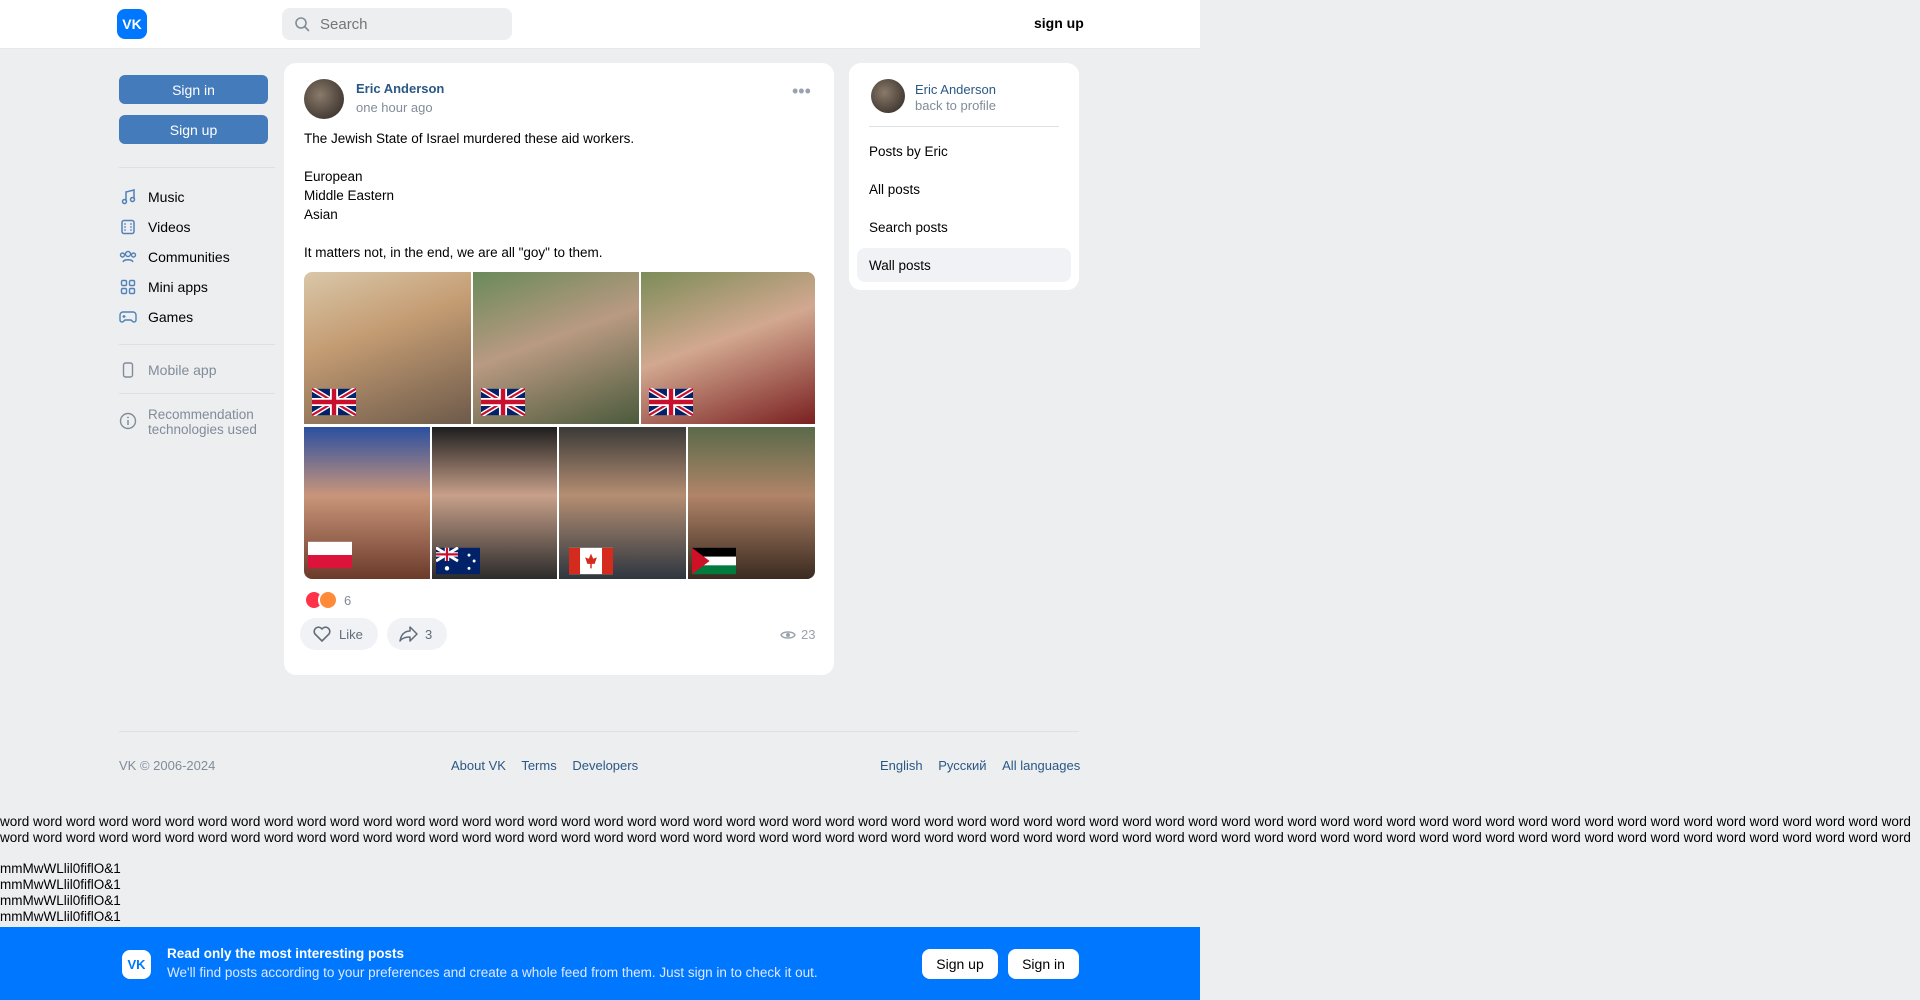 This screenshot has height=1000, width=1920. Describe the element at coordinates (333, 176) in the screenshot. I see `post-text-line: European` at that location.